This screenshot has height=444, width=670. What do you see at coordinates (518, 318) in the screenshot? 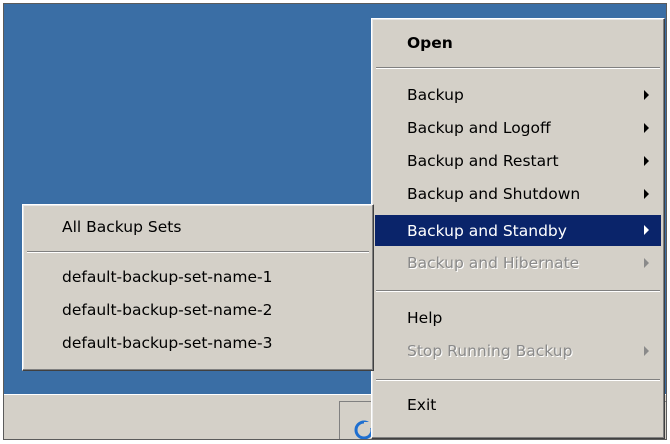
I see `menu-item-help: Help` at bounding box center [518, 318].